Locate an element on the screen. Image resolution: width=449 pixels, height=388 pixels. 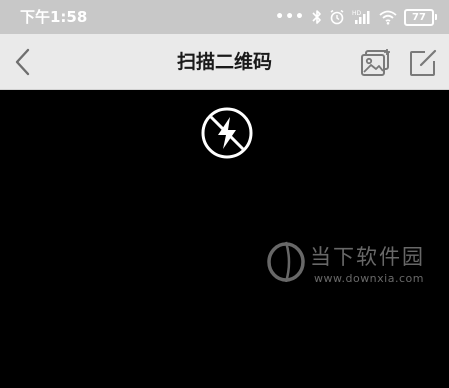
image-gallery-icon is located at coordinates (375, 62).